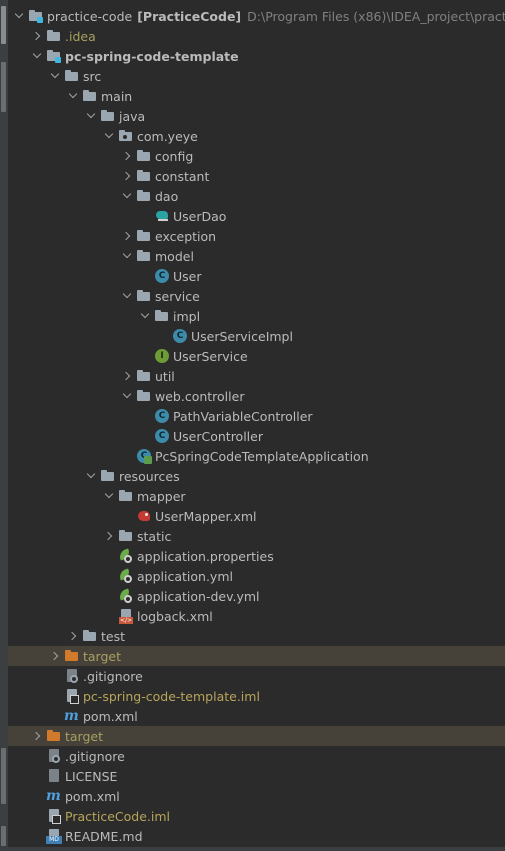 The height and width of the screenshot is (851, 505). Describe the element at coordinates (256, 316) in the screenshot. I see `tree-row: impl` at that location.